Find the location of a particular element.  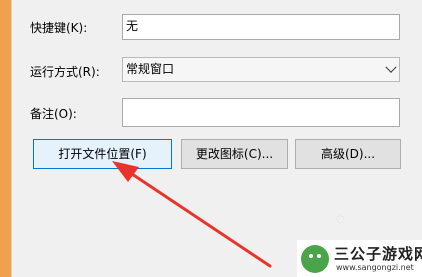

run-mode-value: 常规窗口 is located at coordinates (150, 69).